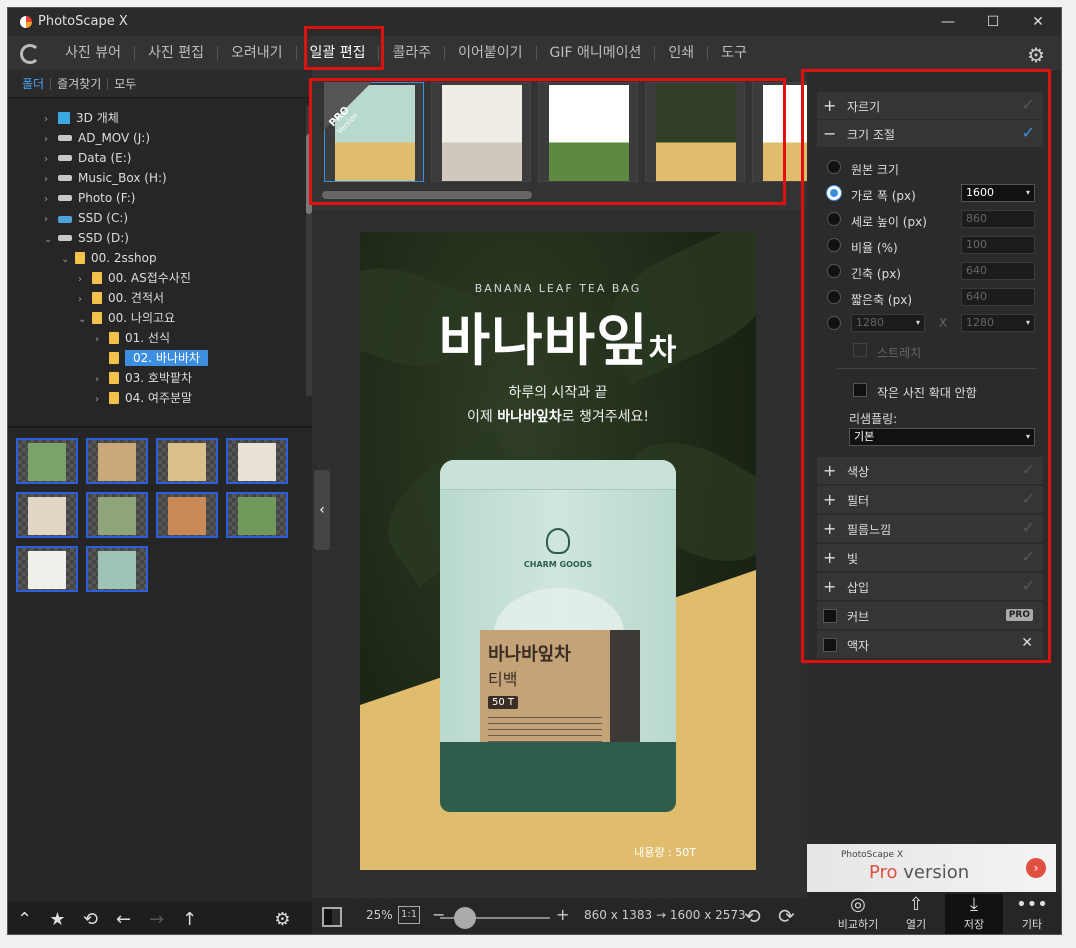  I want to click on tab-3: 일괄 편집, so click(338, 53).